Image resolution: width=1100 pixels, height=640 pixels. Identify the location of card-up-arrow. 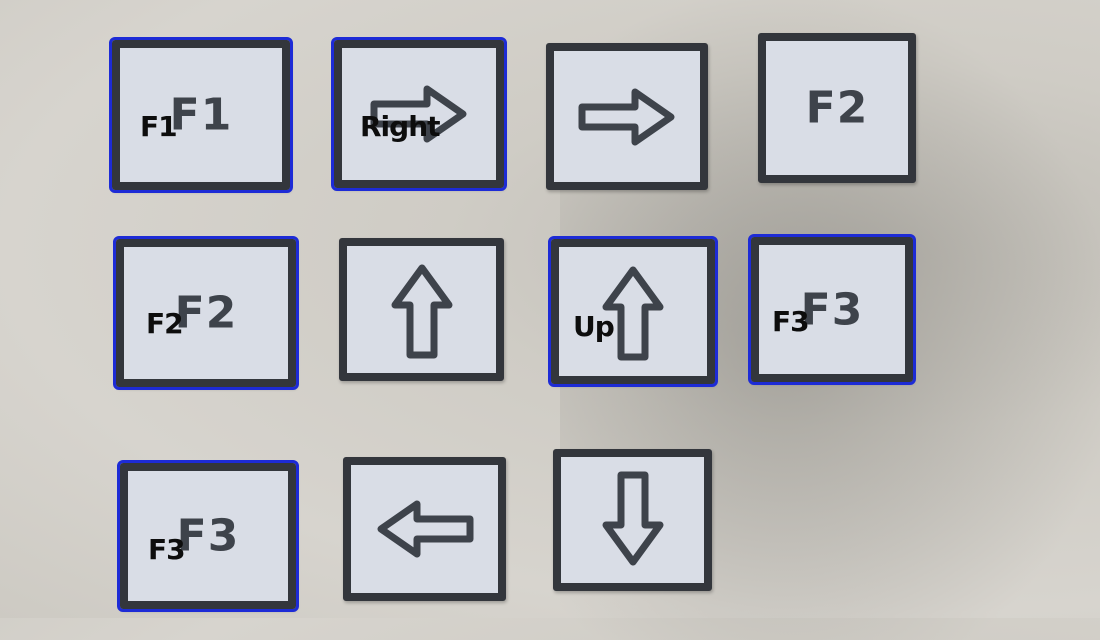
(421, 309).